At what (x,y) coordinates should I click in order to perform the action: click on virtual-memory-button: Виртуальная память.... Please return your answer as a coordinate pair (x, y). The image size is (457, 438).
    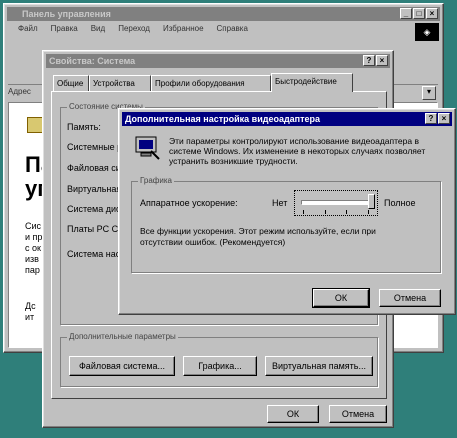
    Looking at the image, I should click on (319, 366).